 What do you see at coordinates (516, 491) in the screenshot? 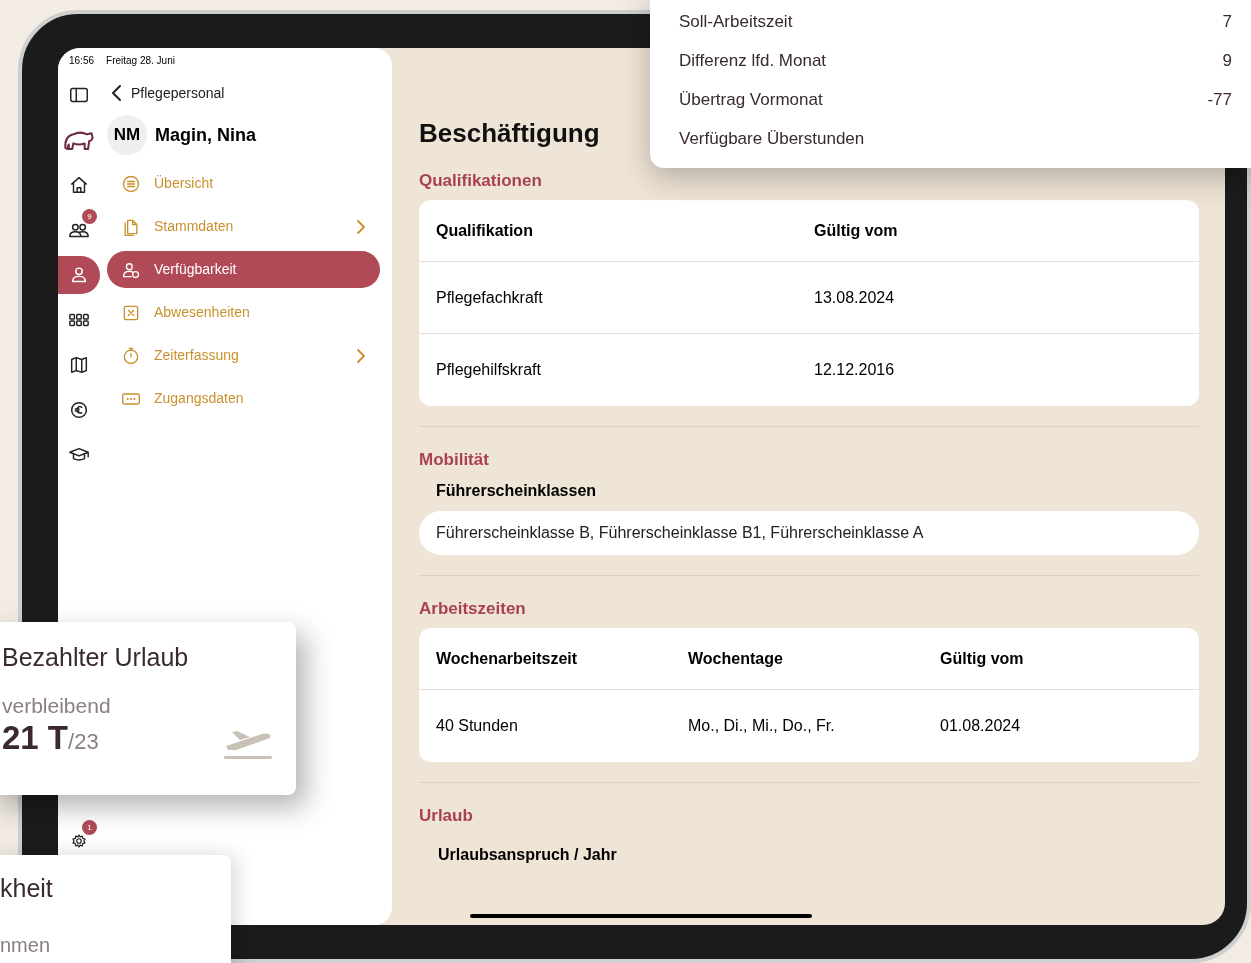
I see `field-label: Führerscheinklassen` at bounding box center [516, 491].